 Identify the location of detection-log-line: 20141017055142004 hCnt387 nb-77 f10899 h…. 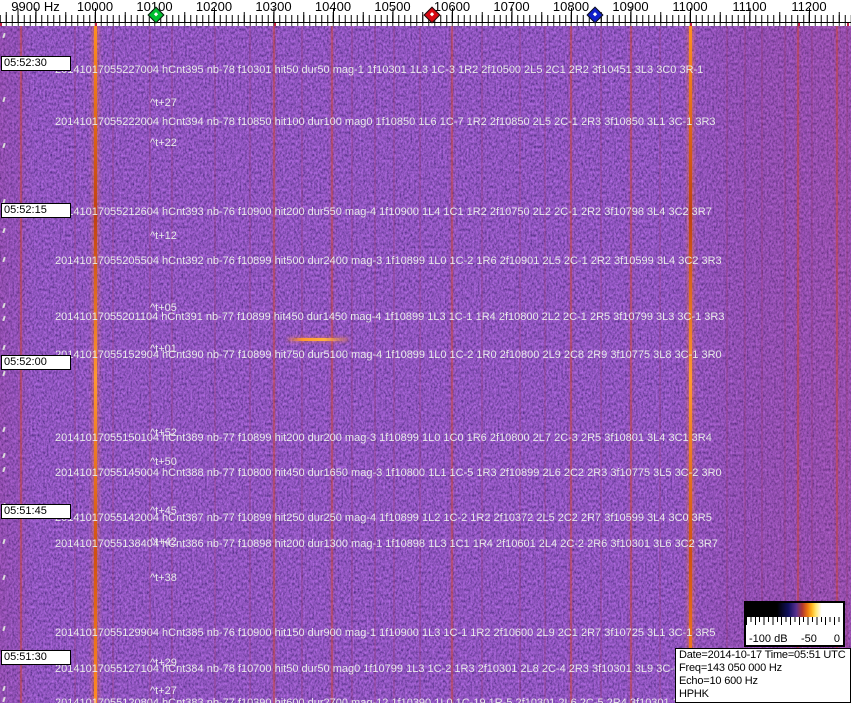
(383, 518).